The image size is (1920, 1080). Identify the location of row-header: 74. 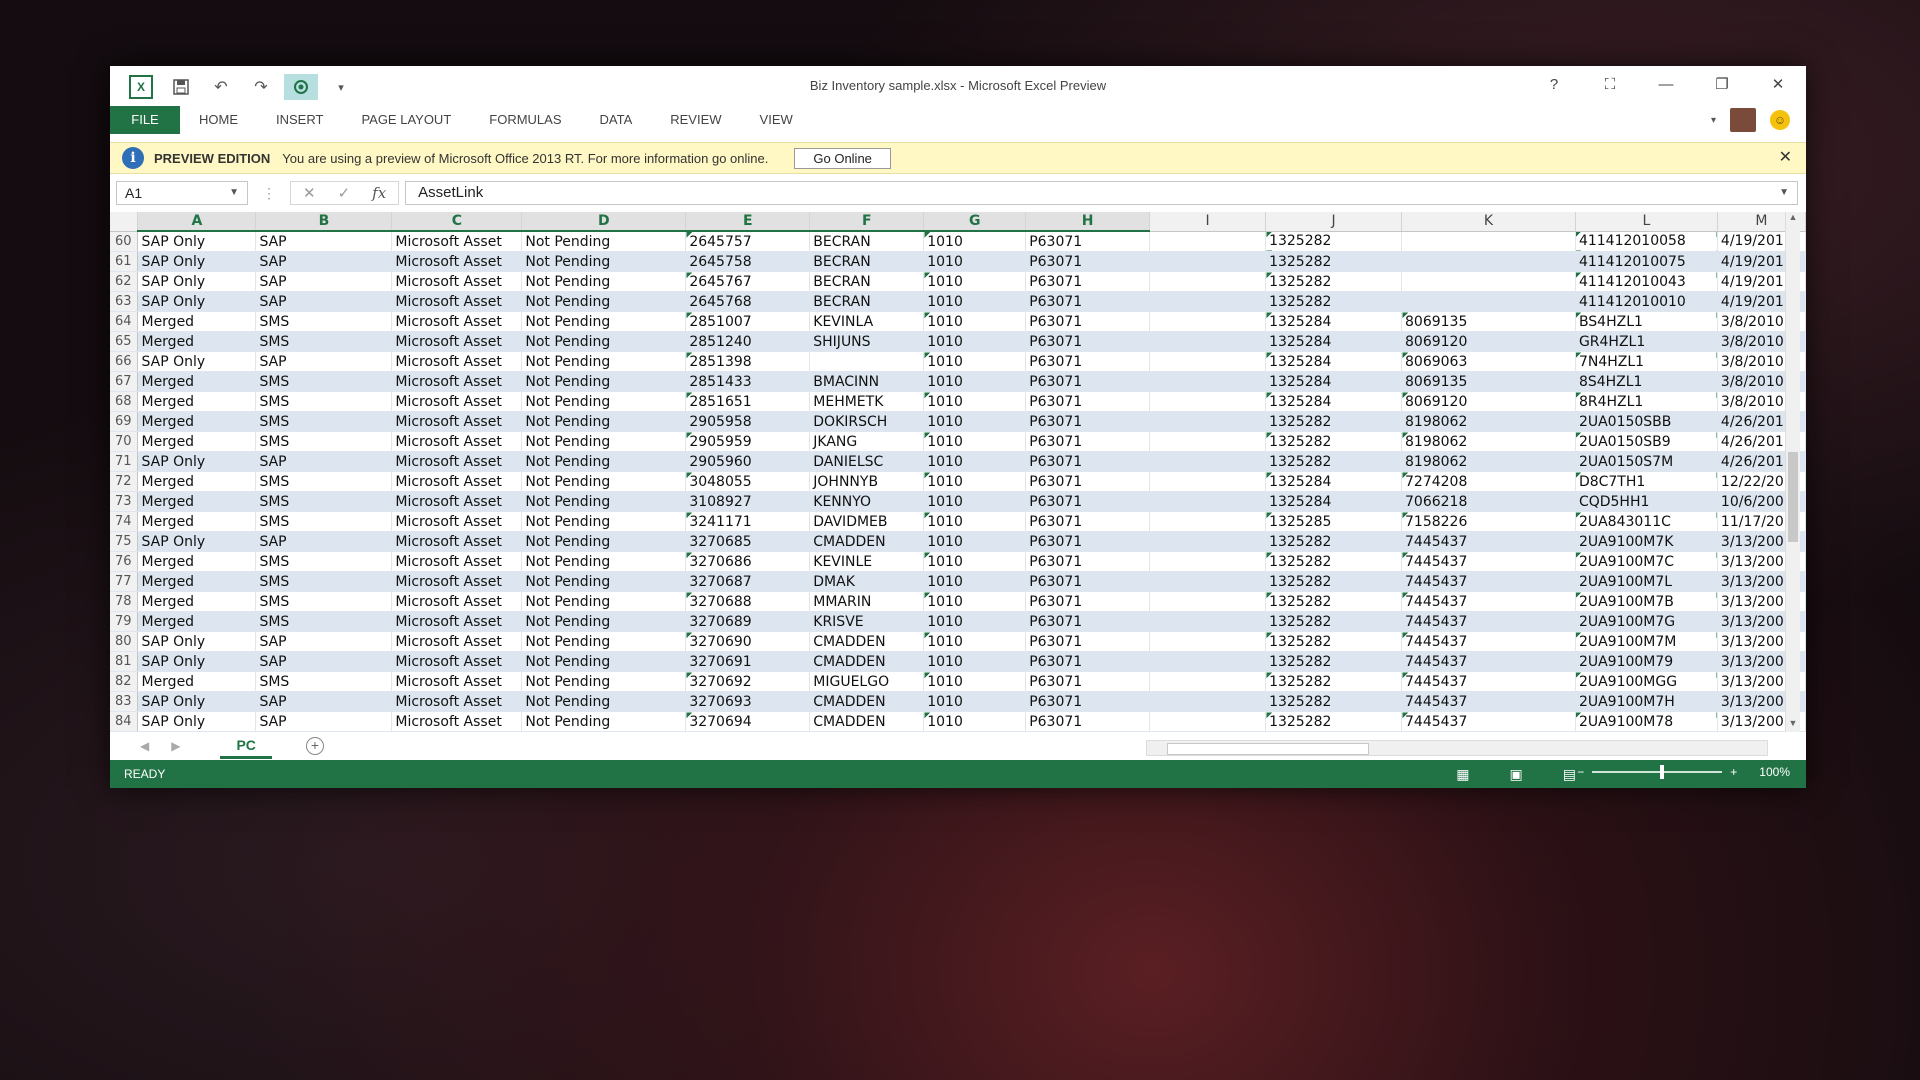
(124, 521).